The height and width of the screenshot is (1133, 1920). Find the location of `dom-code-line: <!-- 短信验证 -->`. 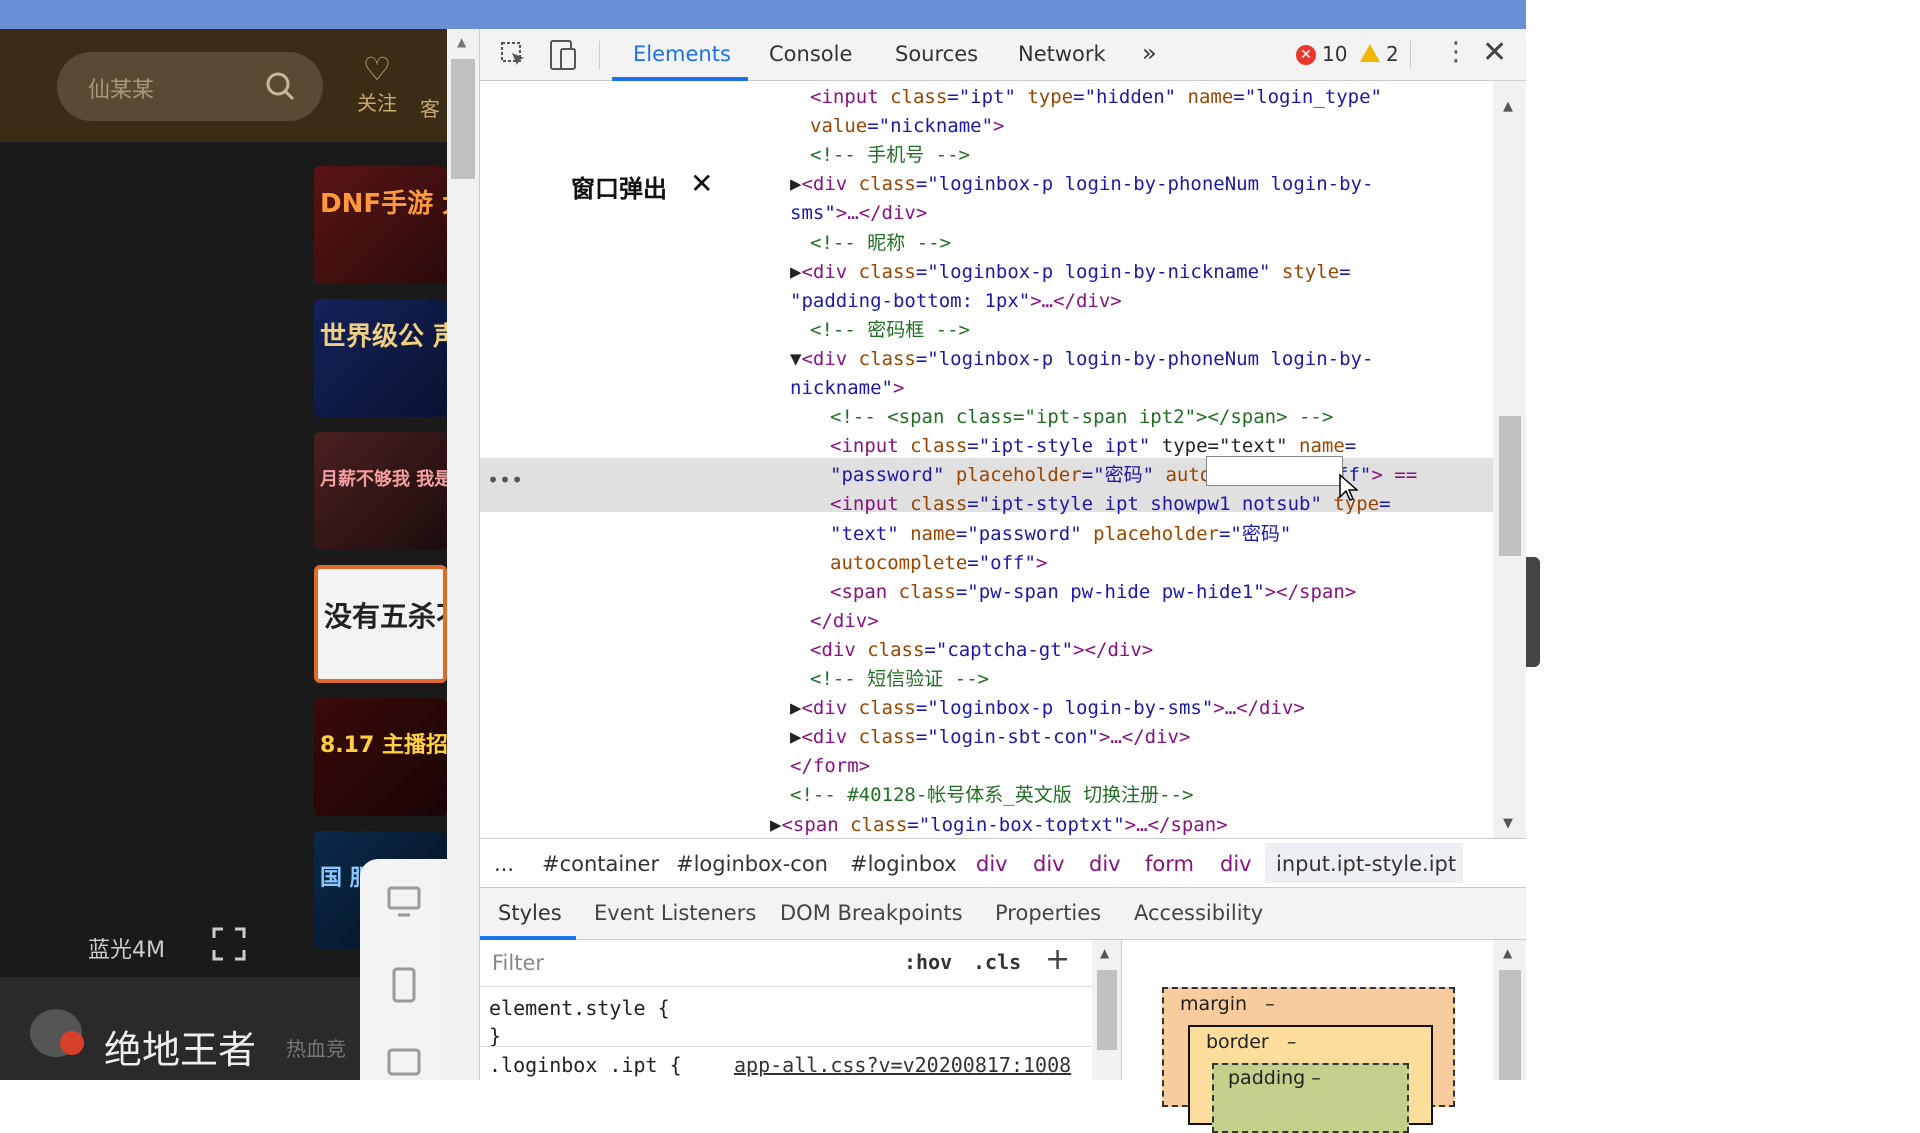

dom-code-line: <!-- 短信验证 --> is located at coordinates (899, 679).